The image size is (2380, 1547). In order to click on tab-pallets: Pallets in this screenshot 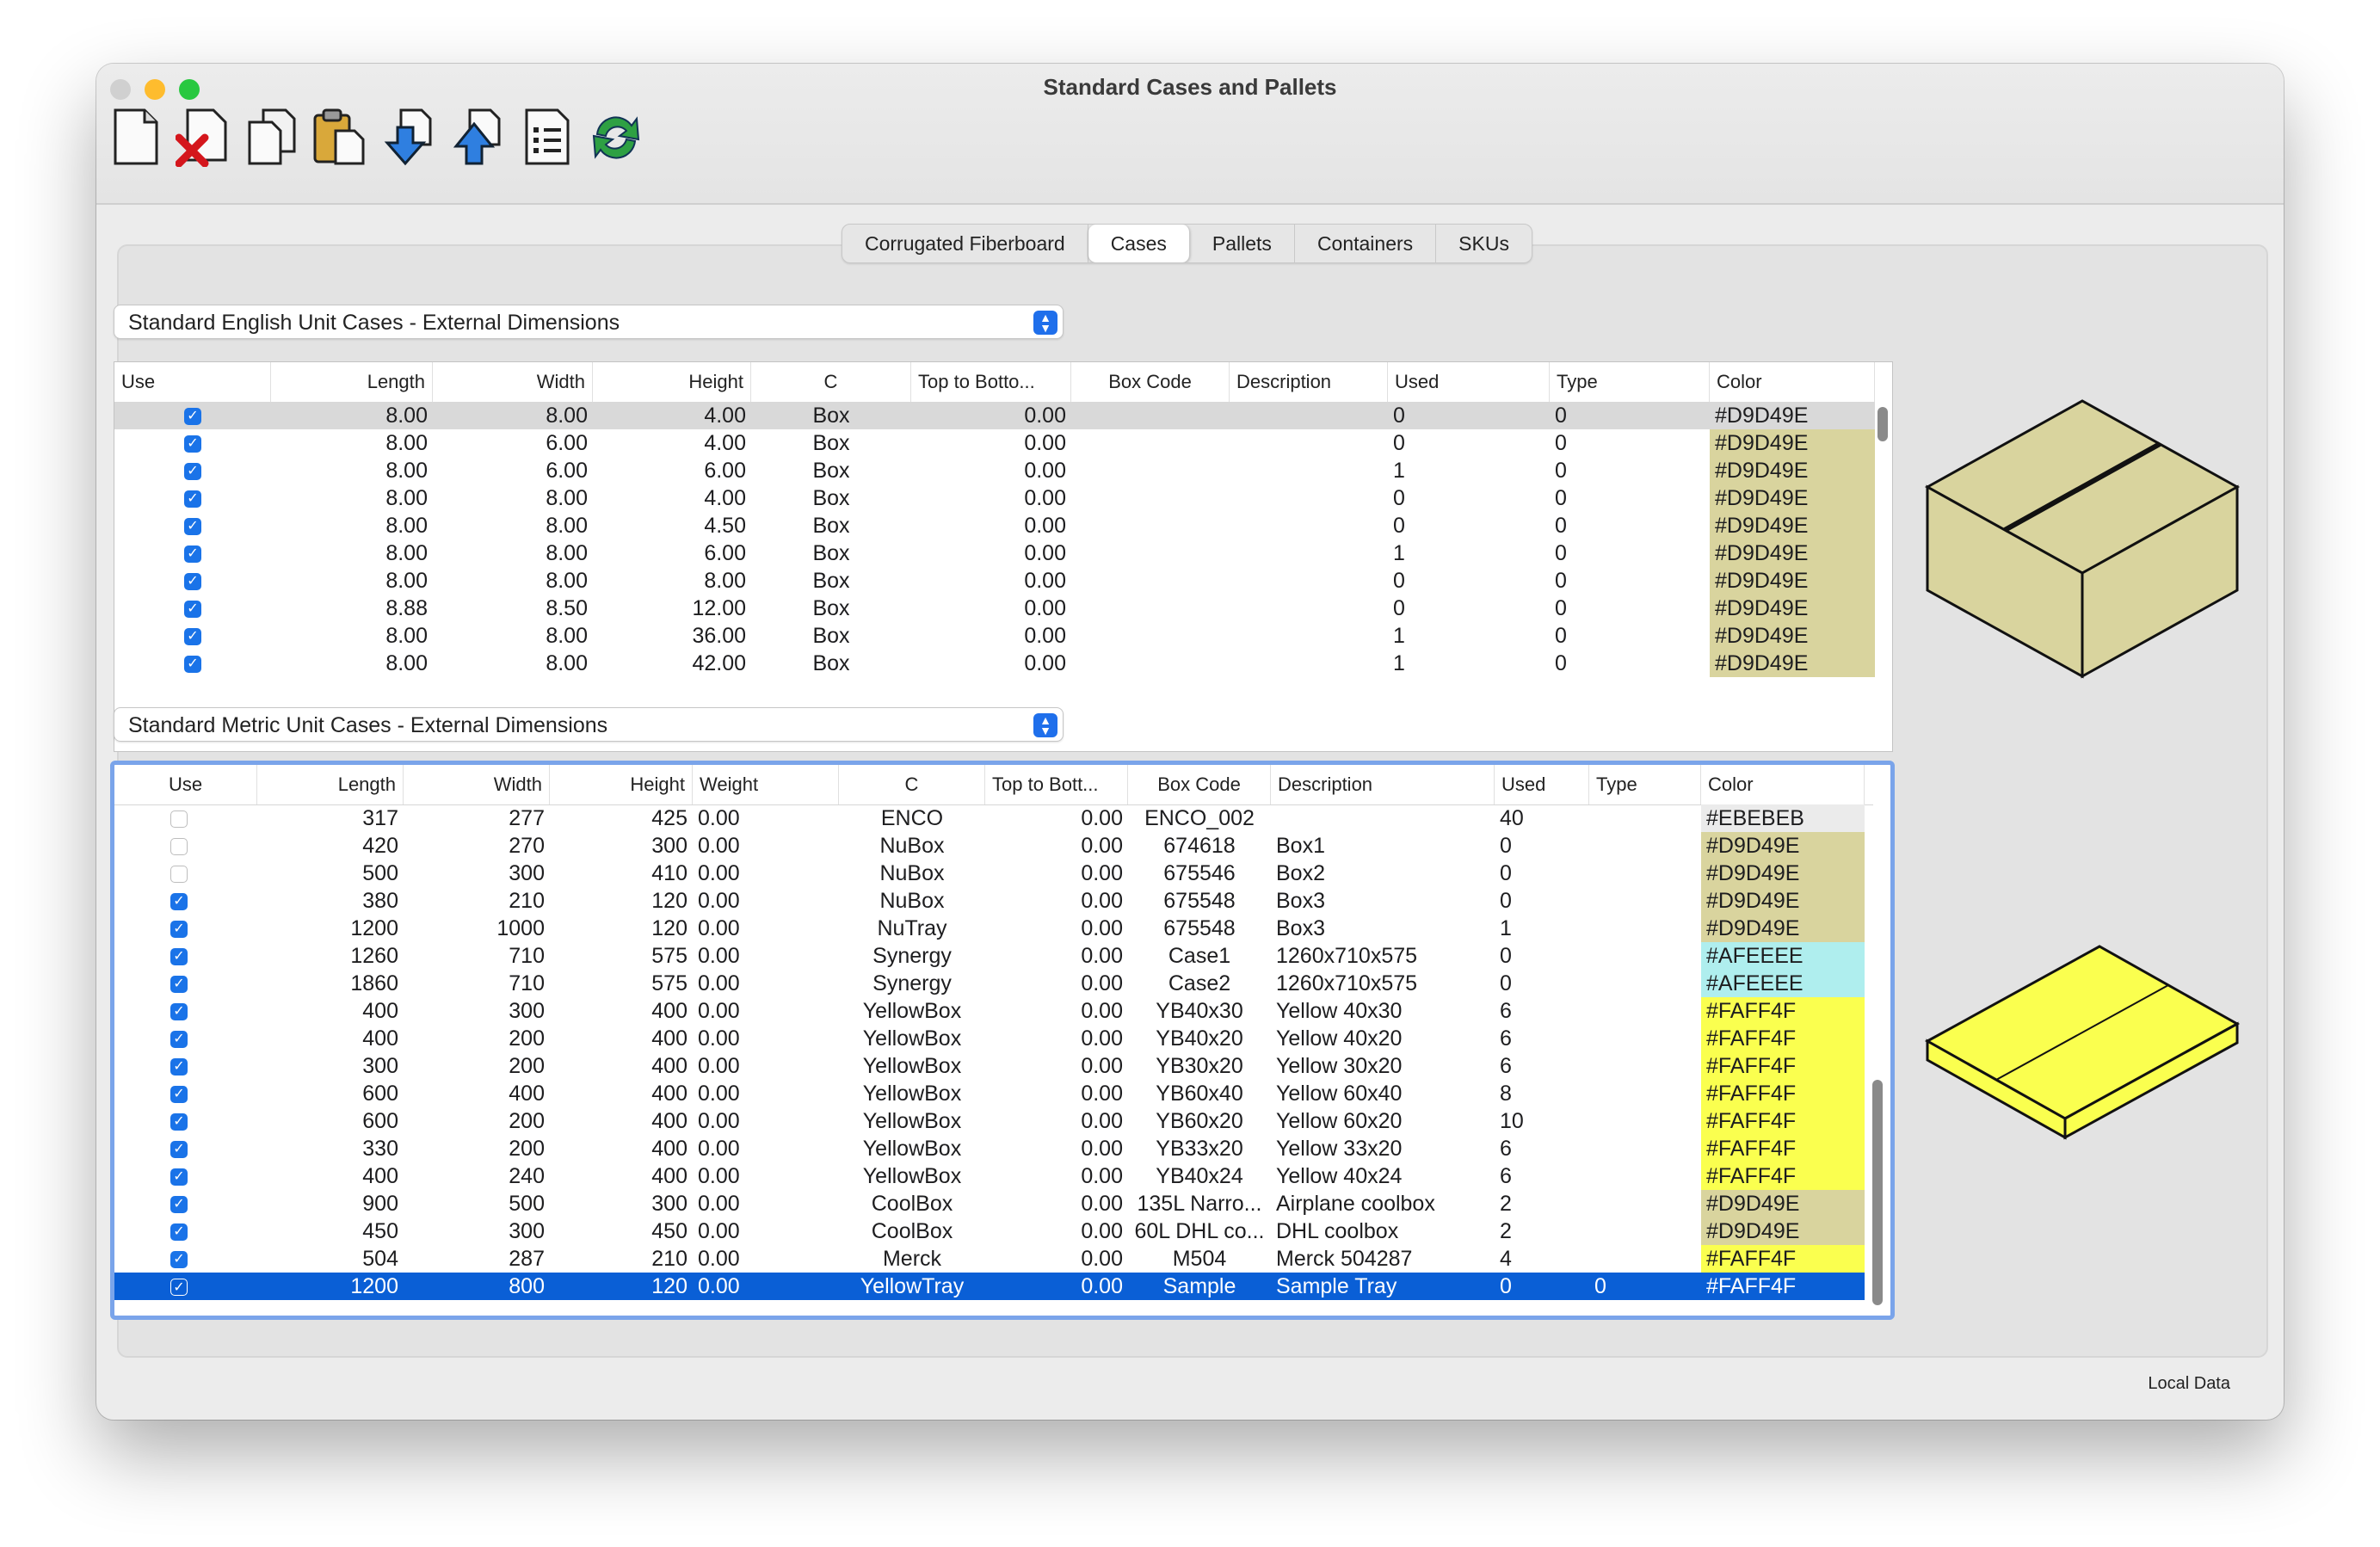, I will do `click(1243, 244)`.